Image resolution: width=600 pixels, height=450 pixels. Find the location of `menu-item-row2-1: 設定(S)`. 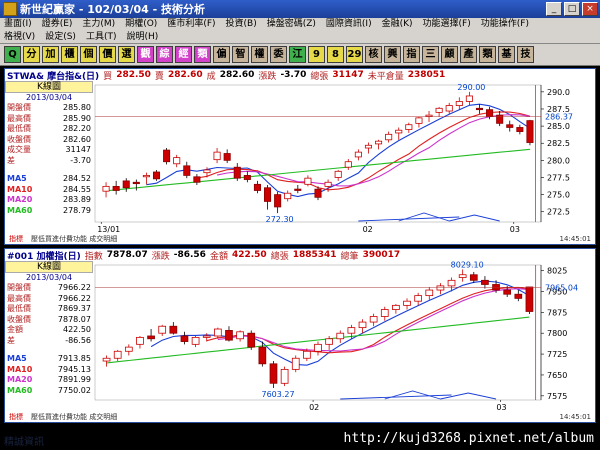

menu-item-row2-1: 設定(S) is located at coordinates (60, 37).